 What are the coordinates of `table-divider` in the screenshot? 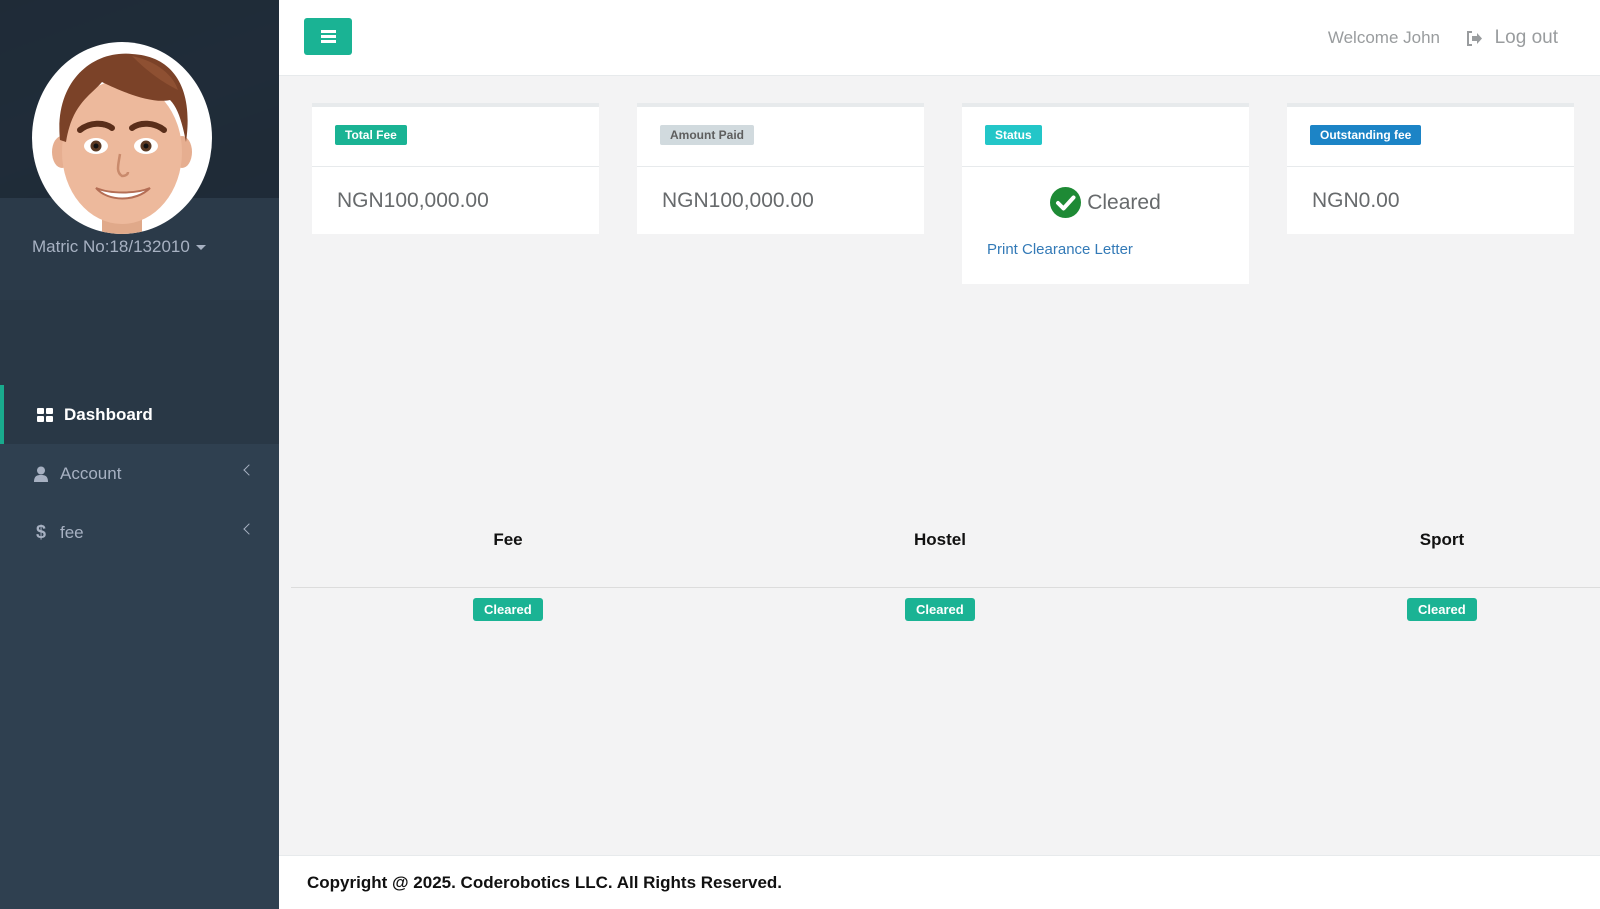 It's located at (945, 587).